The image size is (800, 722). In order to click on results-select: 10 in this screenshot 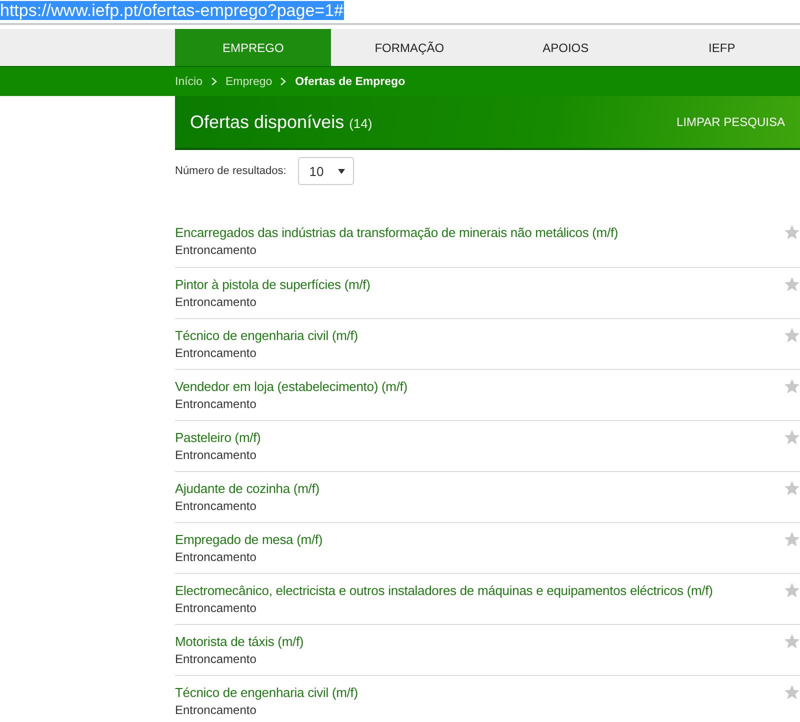, I will do `click(326, 171)`.